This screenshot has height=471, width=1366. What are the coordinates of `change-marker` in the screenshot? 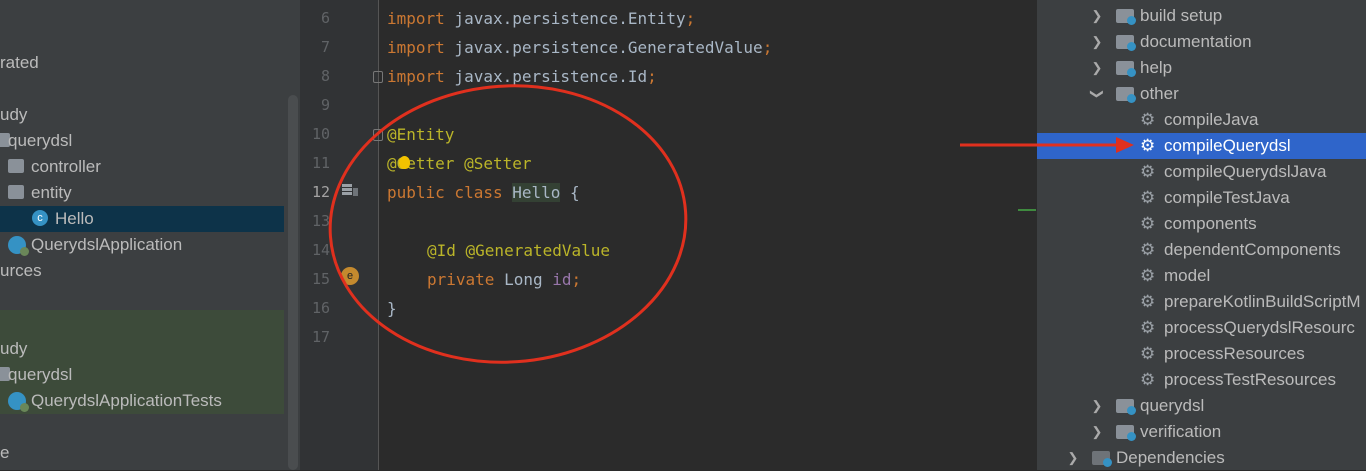 It's located at (1027, 210).